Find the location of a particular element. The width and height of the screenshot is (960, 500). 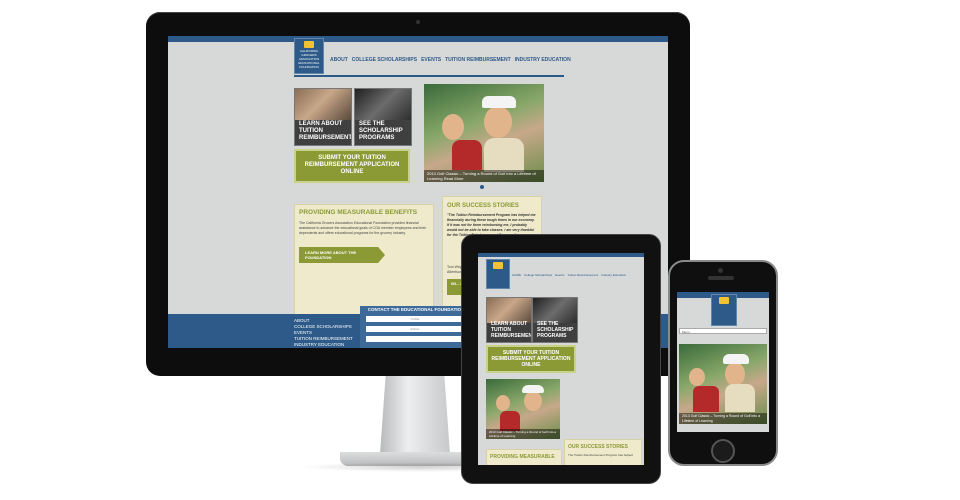

tablet-nav-home: HOME is located at coordinates (516, 275).